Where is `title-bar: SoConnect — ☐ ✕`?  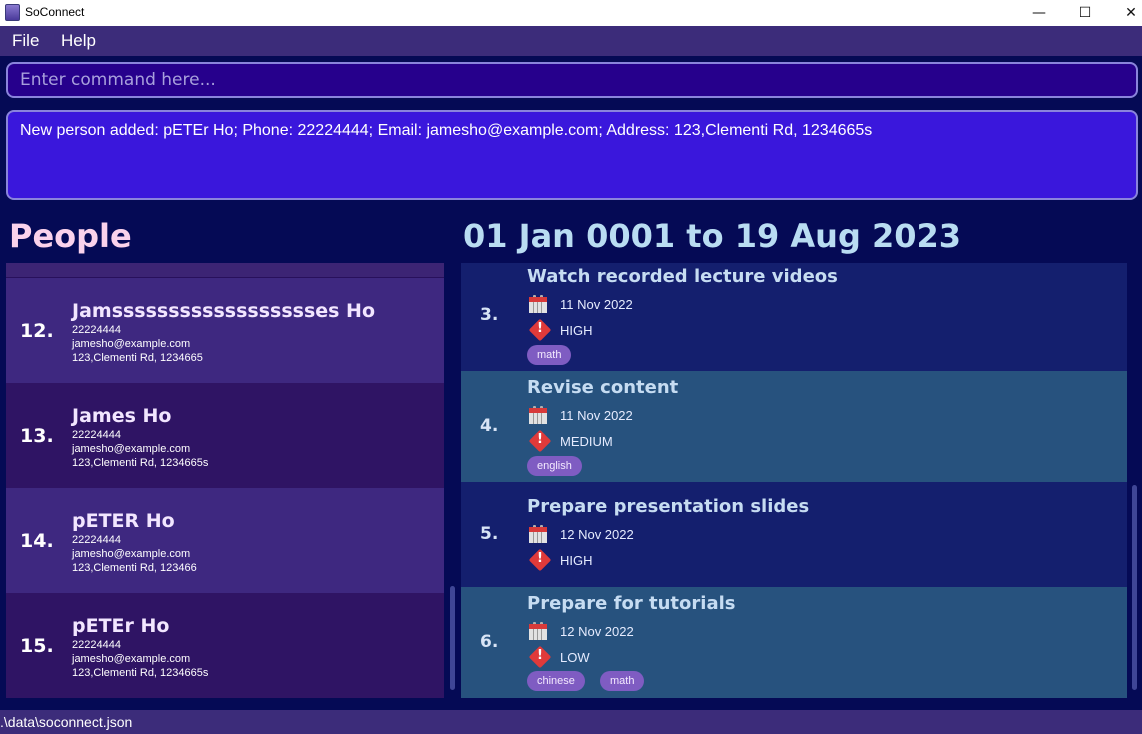
title-bar: SoConnect — ☐ ✕ is located at coordinates (571, 13).